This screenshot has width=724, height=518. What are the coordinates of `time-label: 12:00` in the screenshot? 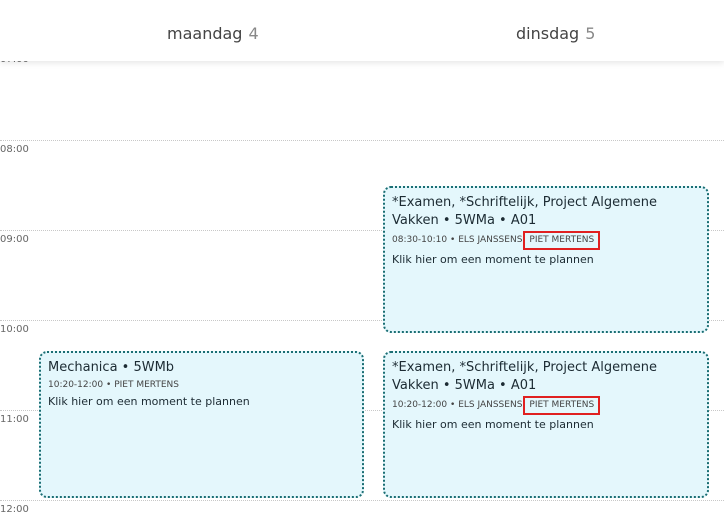 It's located at (14, 509).